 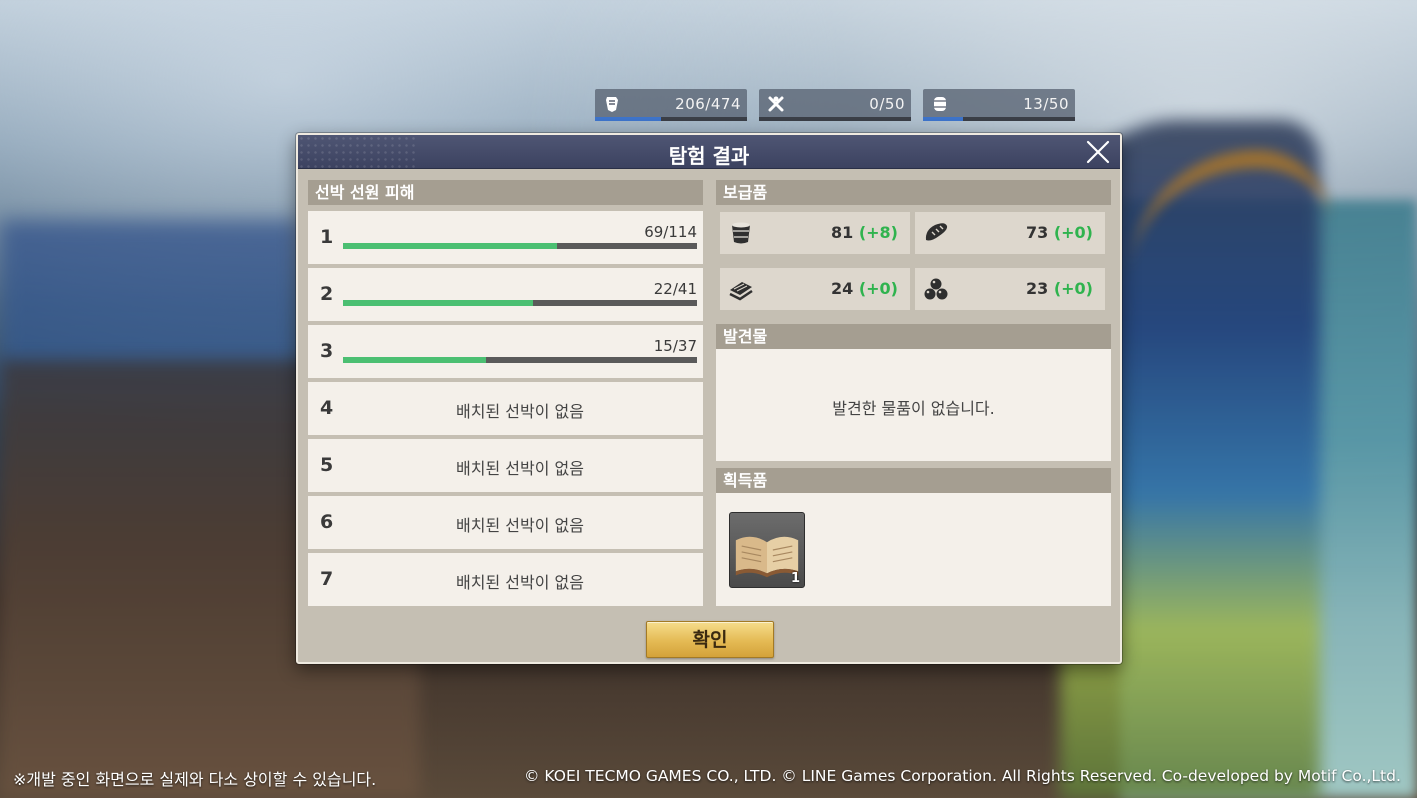 I want to click on water-barrel-icon, so click(x=741, y=233).